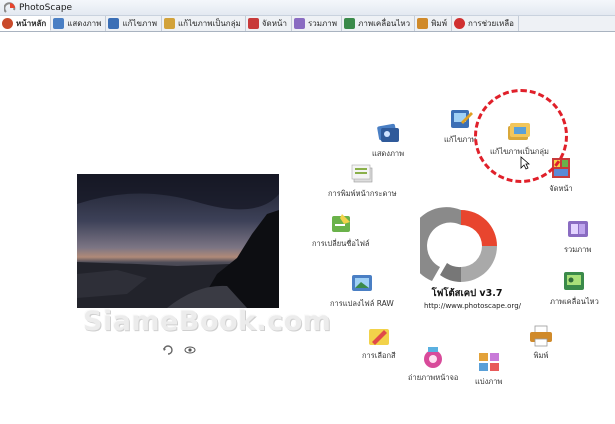 The width and height of the screenshot is (615, 424). I want to click on menu-combine: รวมภาพ, so click(577, 237).